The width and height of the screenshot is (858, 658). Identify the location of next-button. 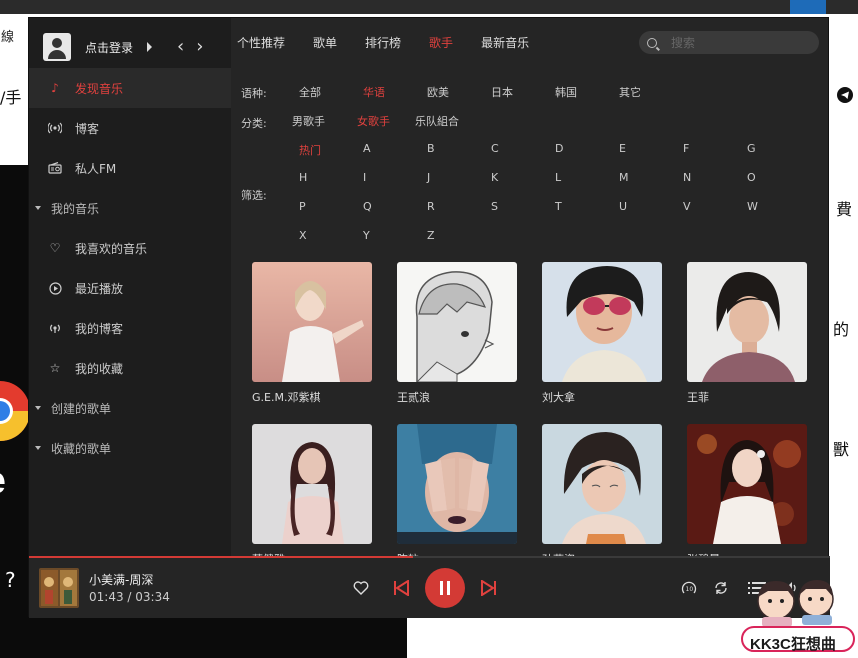
(489, 588).